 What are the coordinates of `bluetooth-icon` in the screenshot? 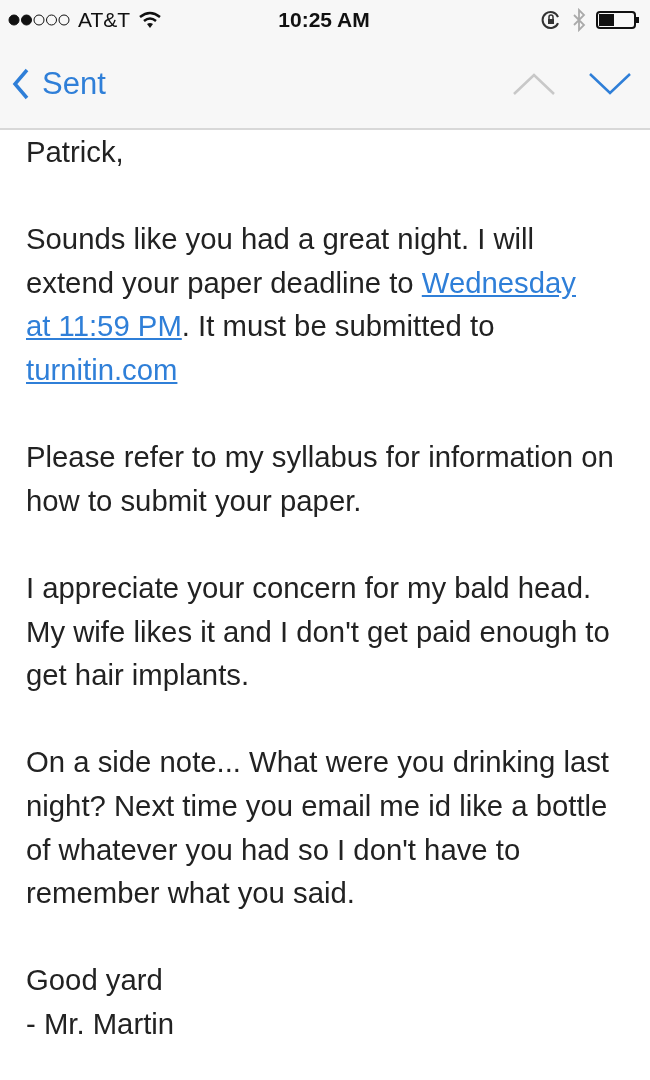 It's located at (579, 20).